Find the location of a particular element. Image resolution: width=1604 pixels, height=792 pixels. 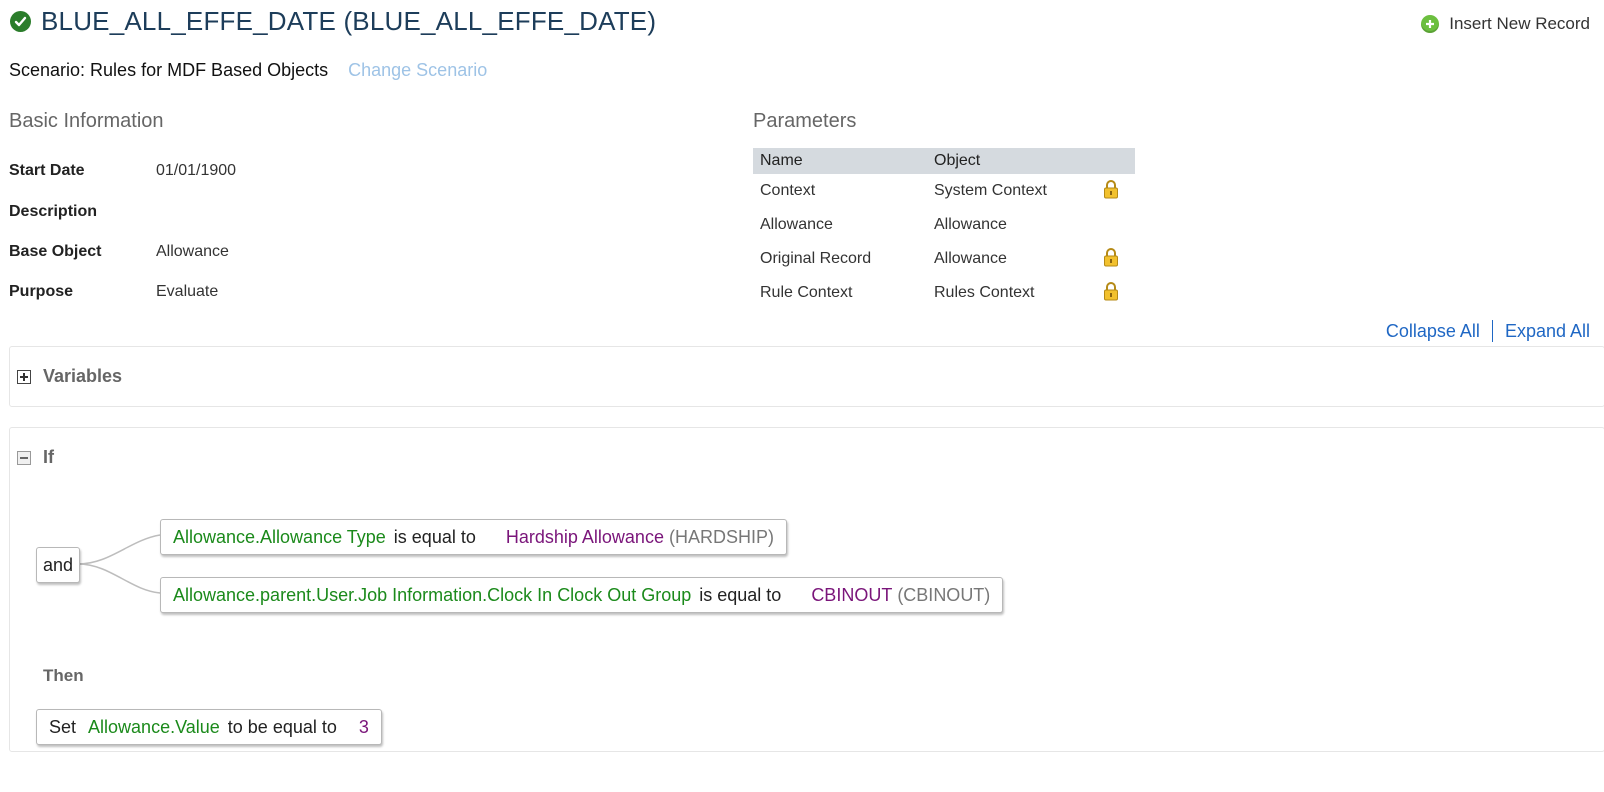

then-heading: Then is located at coordinates (63, 675).